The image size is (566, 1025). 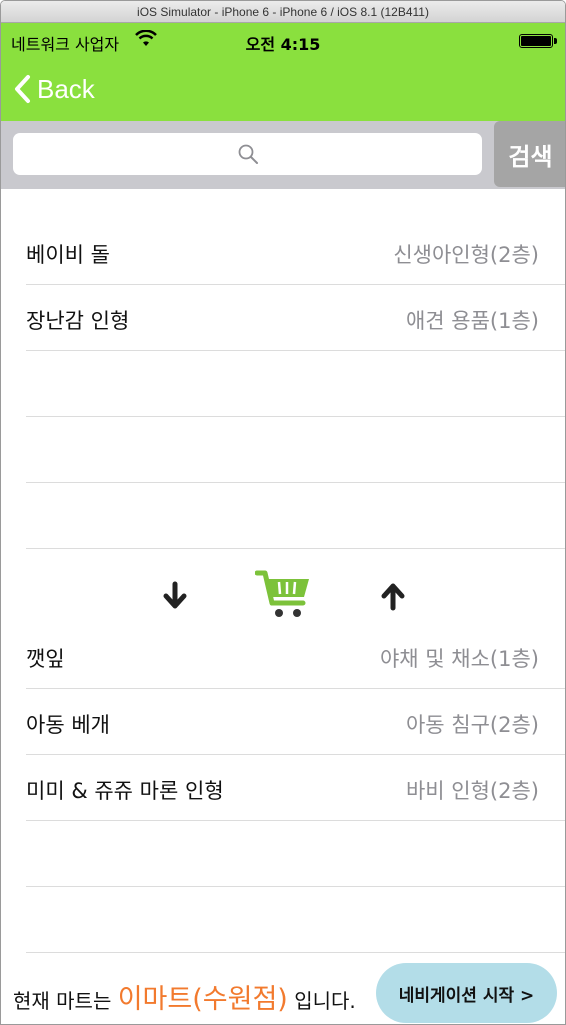 What do you see at coordinates (472, 791) in the screenshot?
I see `item-location: 바비 인형(2층)` at bounding box center [472, 791].